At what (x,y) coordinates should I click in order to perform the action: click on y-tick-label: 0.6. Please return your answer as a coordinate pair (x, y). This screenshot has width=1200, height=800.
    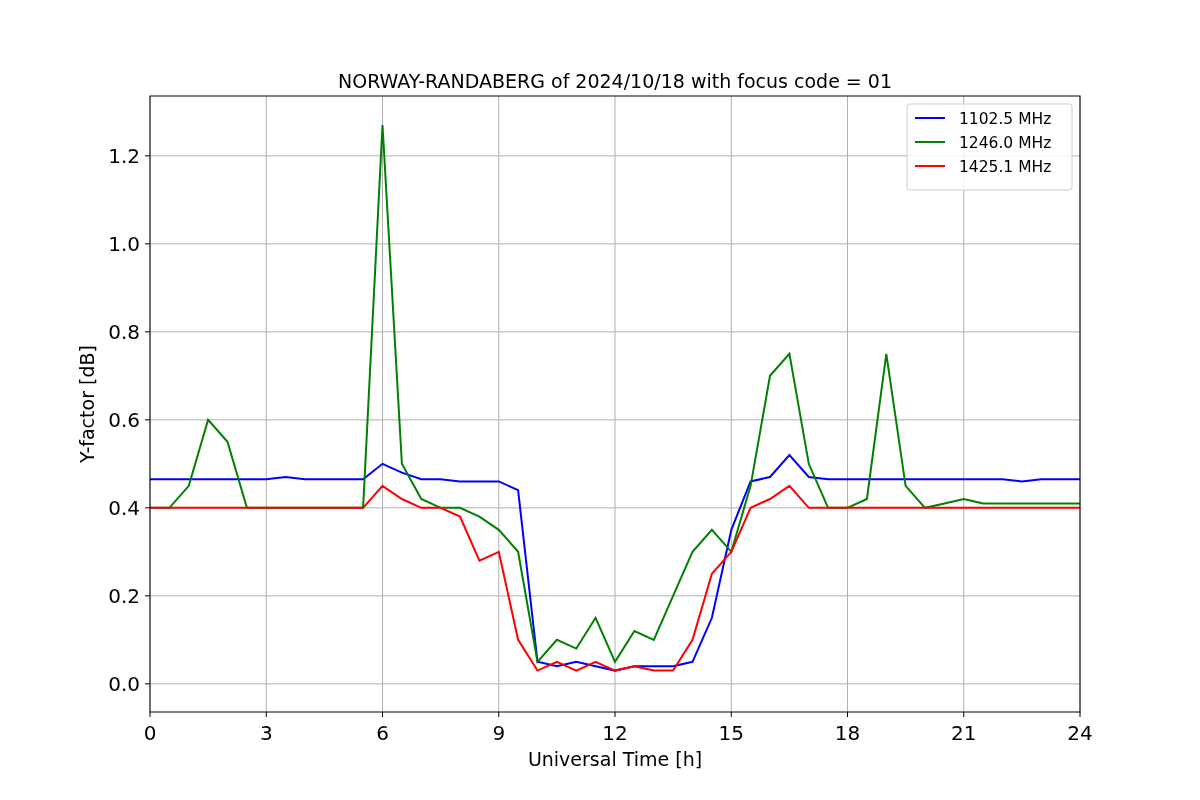
    Looking at the image, I should click on (124, 419).